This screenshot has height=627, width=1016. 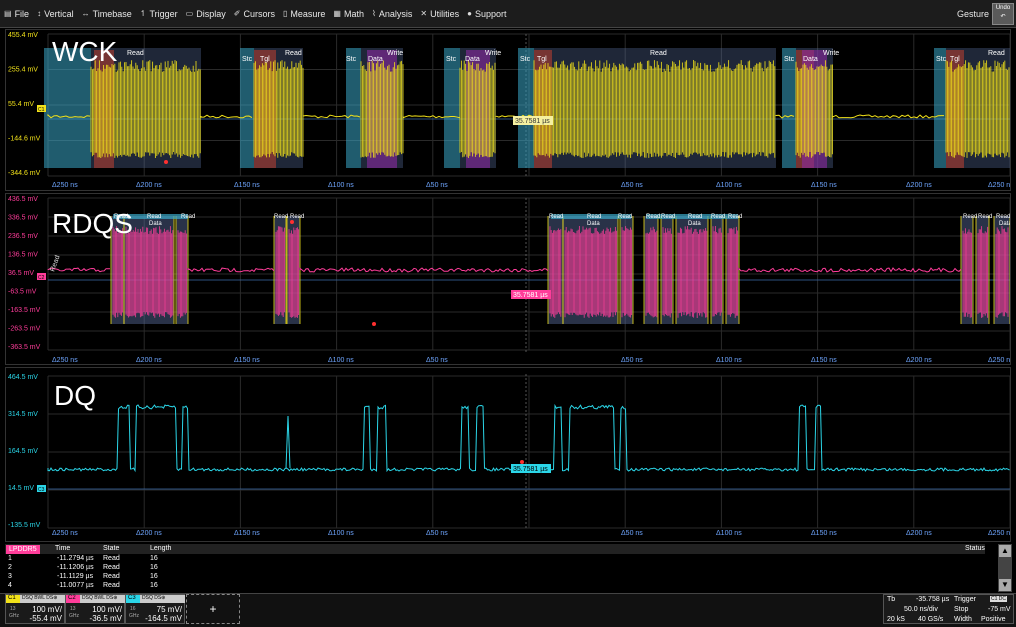 I want to click on channel-offset: -164.5 mV, so click(x=163, y=618).